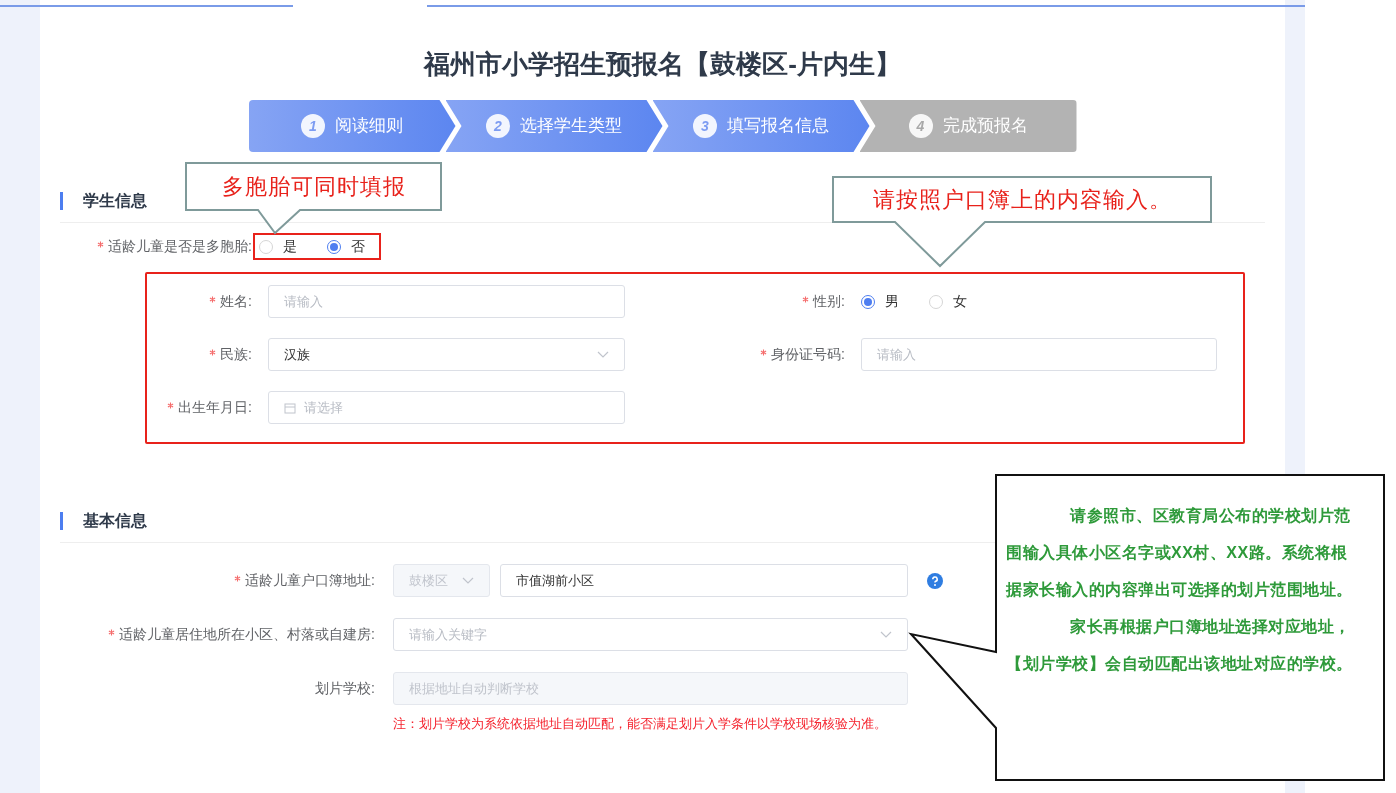 This screenshot has width=1396, height=793. What do you see at coordinates (498, 126) in the screenshot?
I see `step-number: 2` at bounding box center [498, 126].